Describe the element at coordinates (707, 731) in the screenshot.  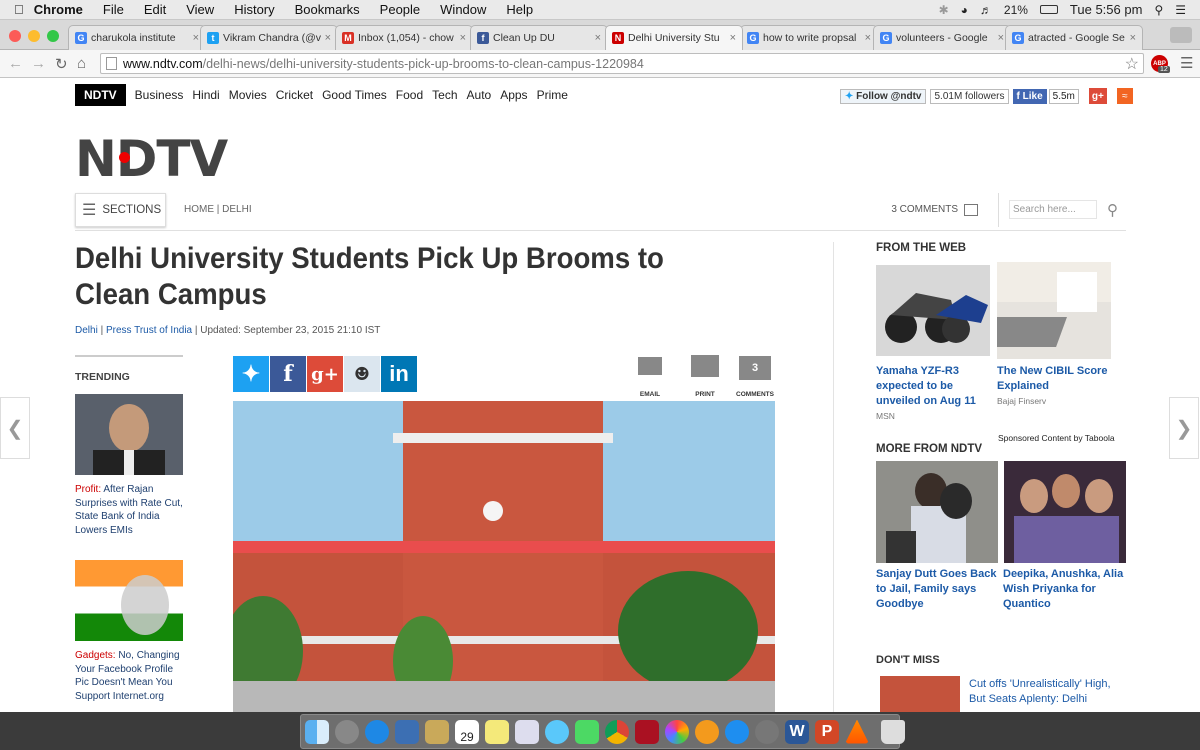
I see `ibooks-icon` at that location.